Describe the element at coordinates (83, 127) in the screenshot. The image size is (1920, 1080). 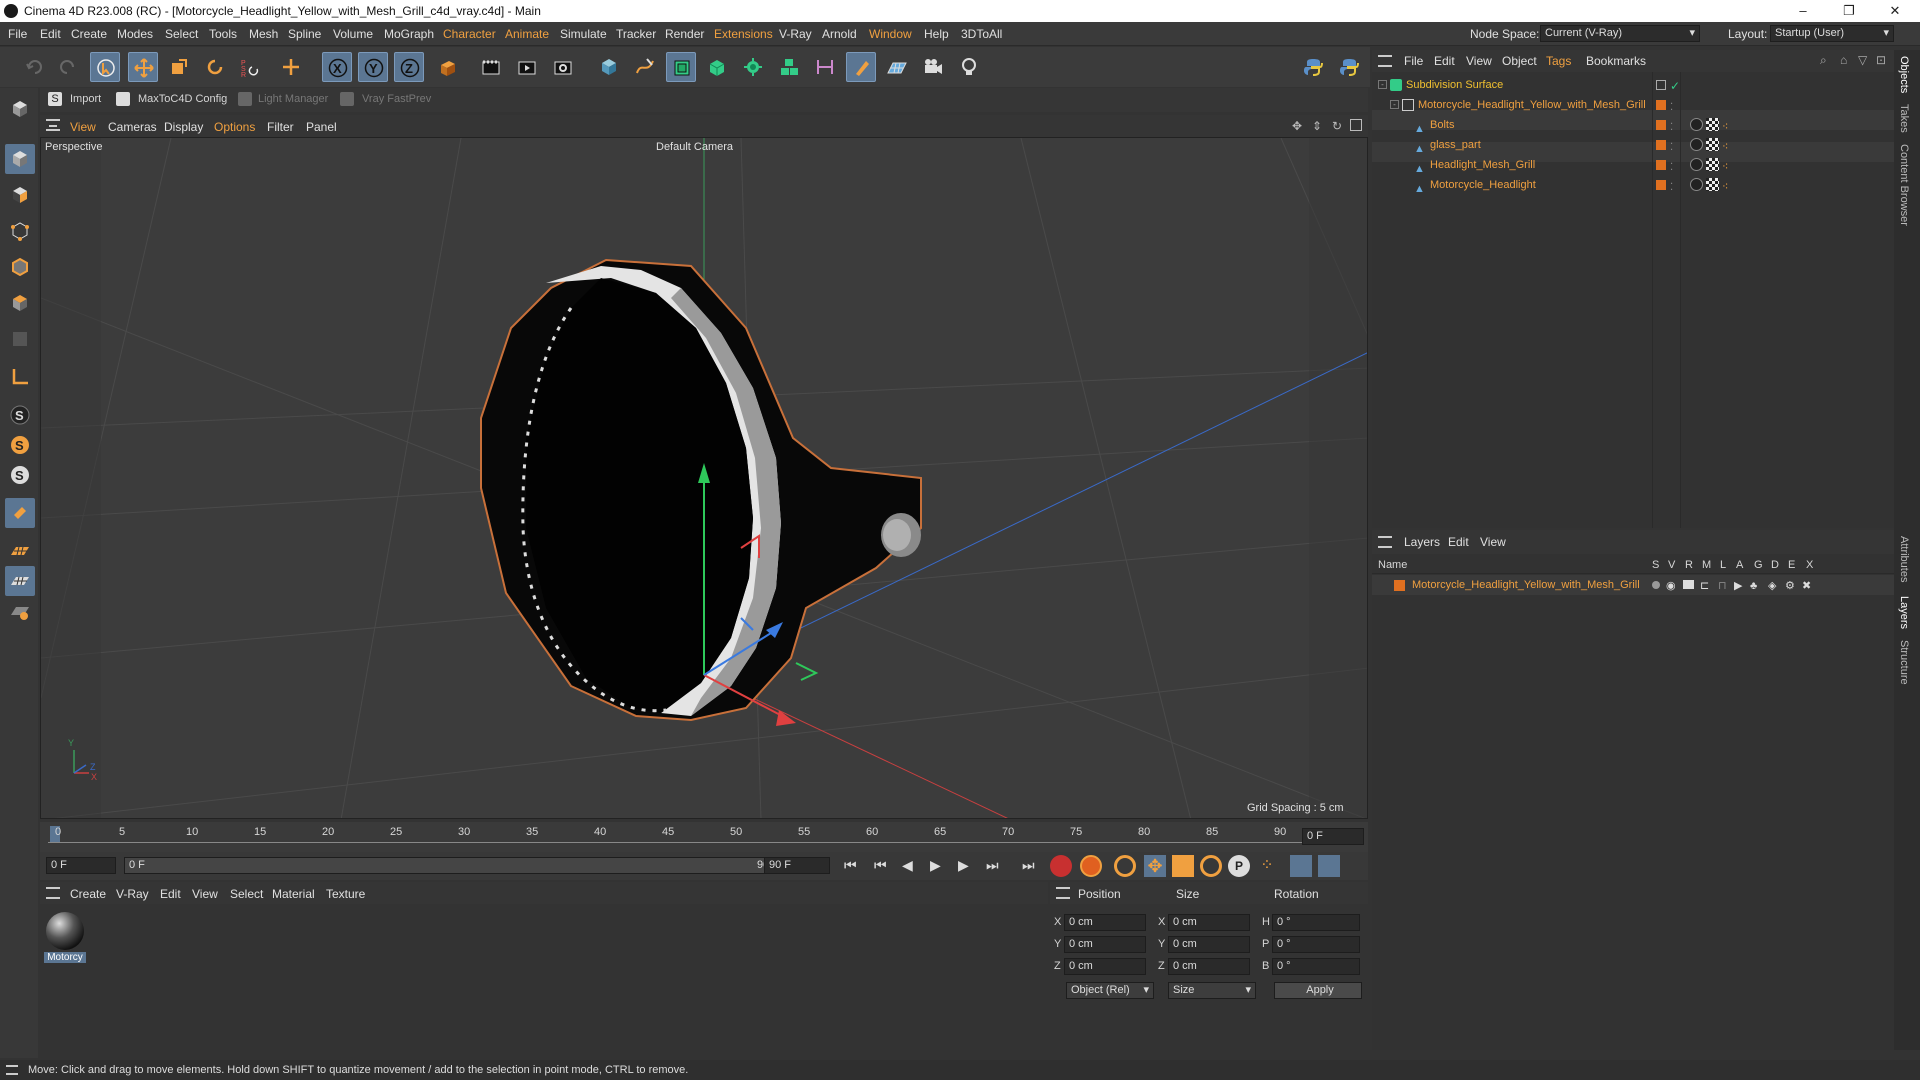
I see `viewport-menu-view: View` at that location.